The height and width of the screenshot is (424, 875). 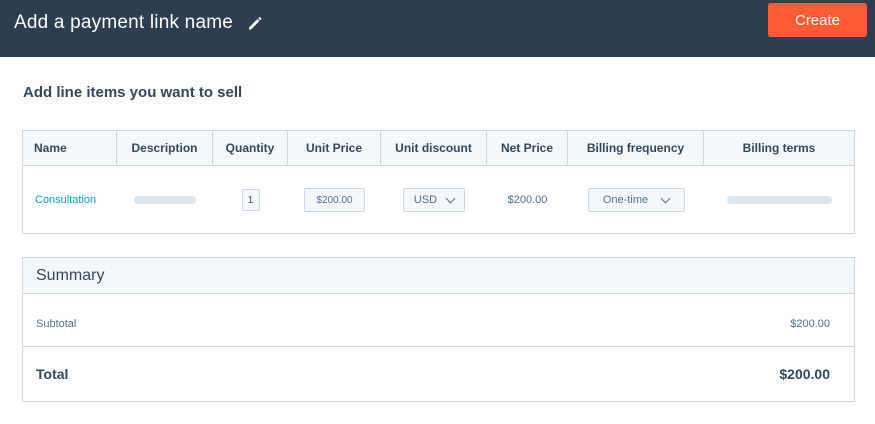 I want to click on billing-terms-cell, so click(x=779, y=200).